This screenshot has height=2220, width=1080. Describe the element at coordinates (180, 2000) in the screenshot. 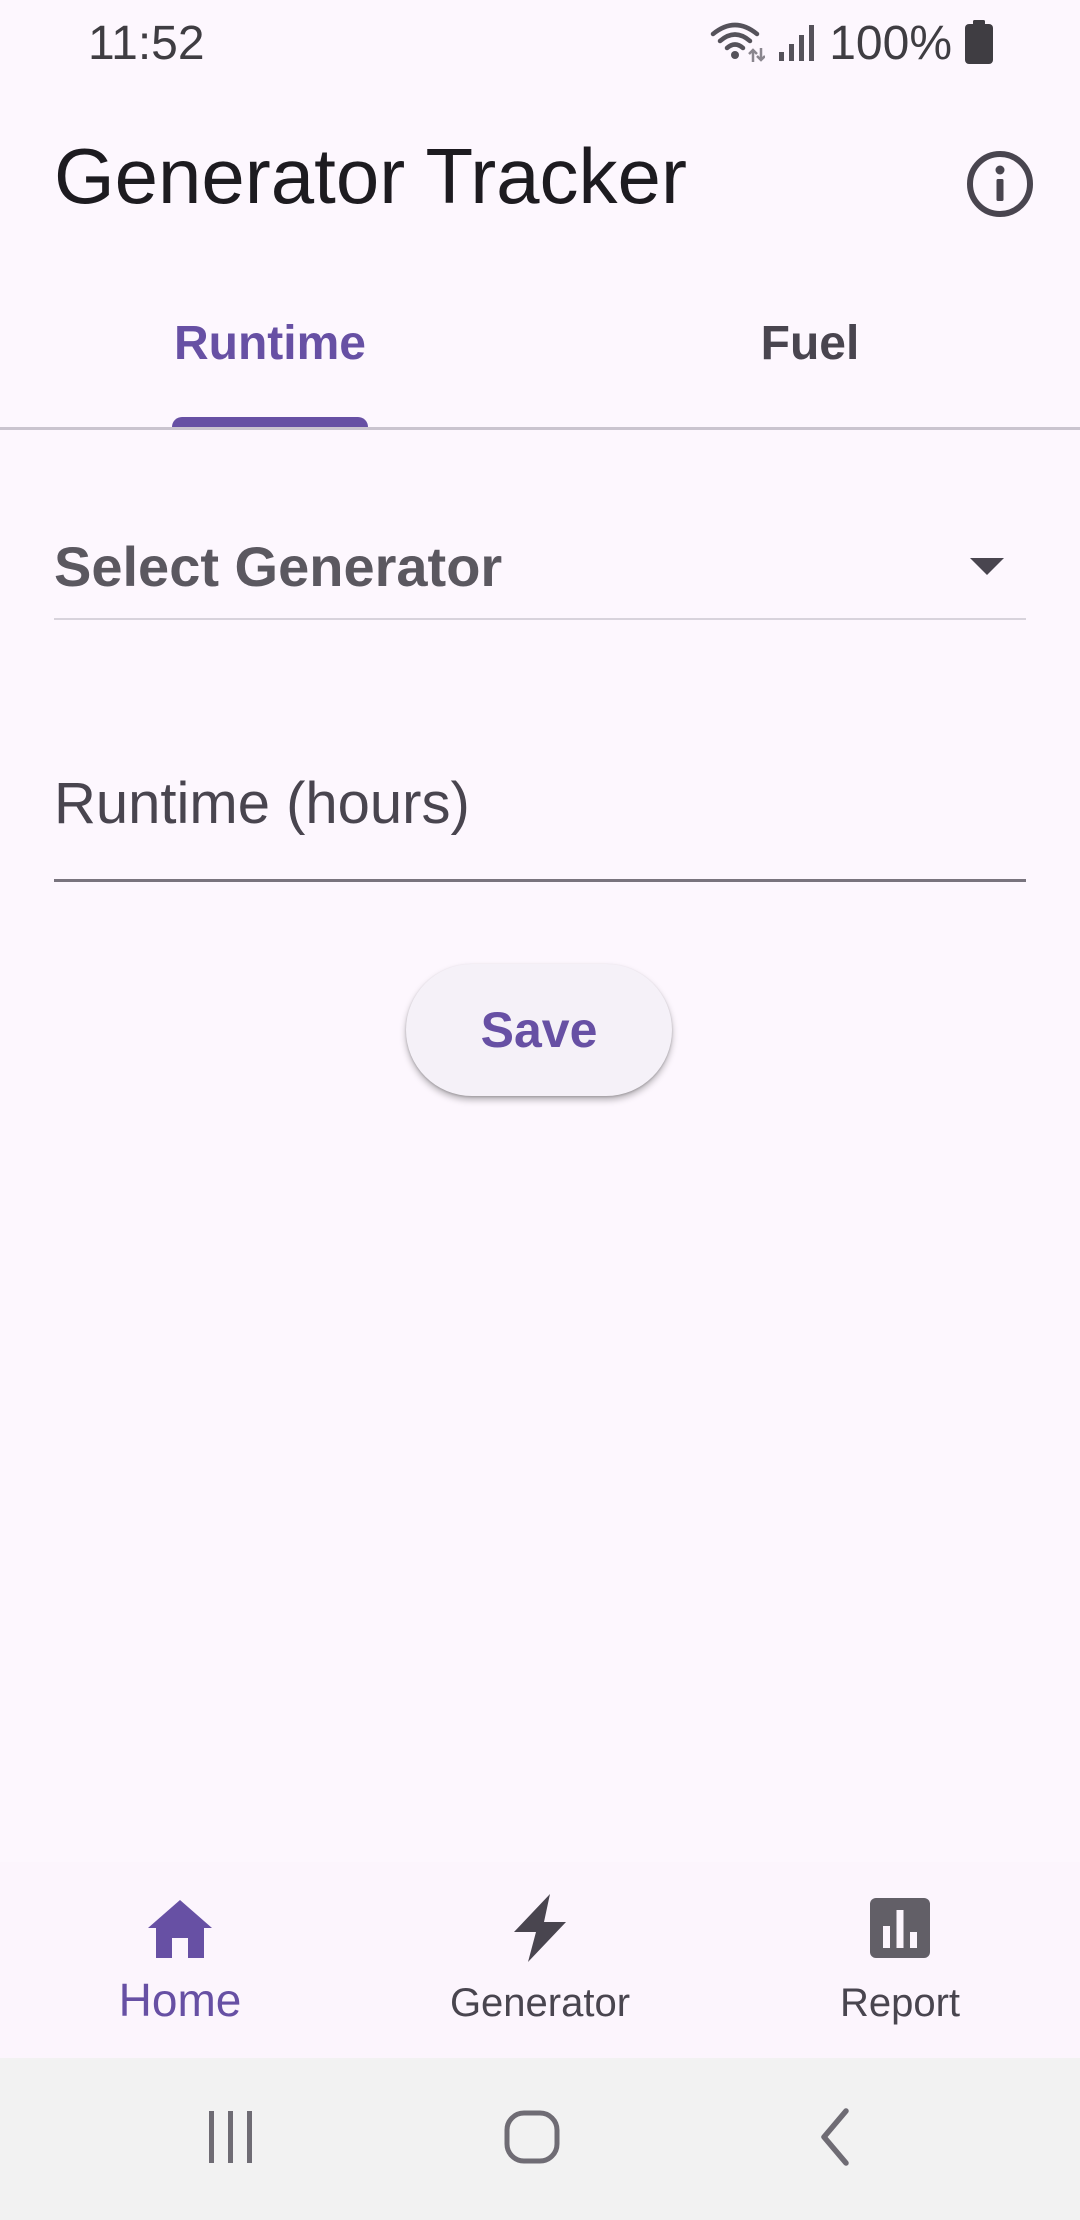

I see `nav-label-home: Home` at that location.